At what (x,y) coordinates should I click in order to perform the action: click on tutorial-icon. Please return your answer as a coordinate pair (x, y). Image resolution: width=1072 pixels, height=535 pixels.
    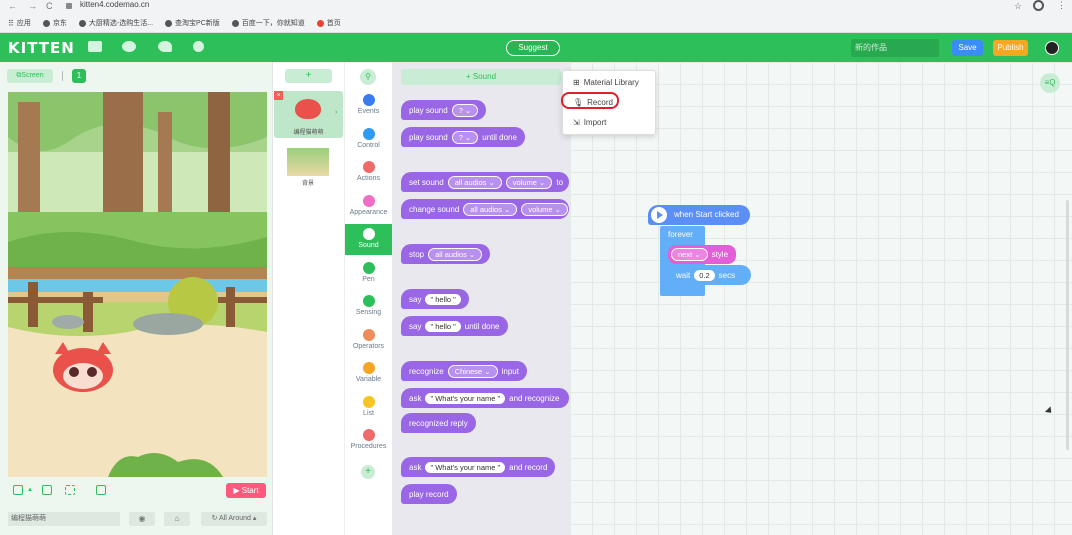
    Looking at the image, I should click on (165, 46).